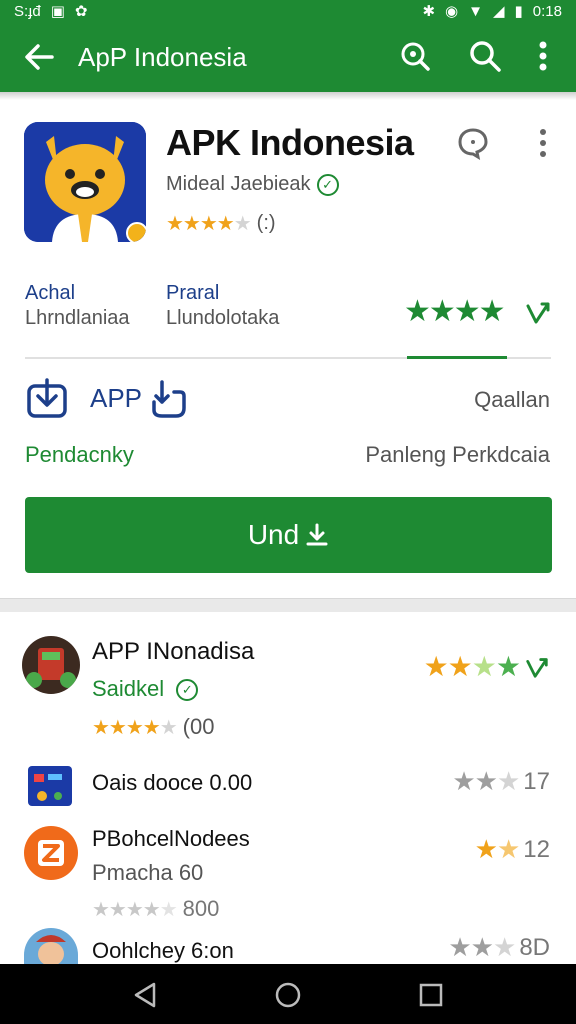 This screenshot has width=576, height=1024. What do you see at coordinates (473, 143) in the screenshot?
I see `chat-icon` at bounding box center [473, 143].